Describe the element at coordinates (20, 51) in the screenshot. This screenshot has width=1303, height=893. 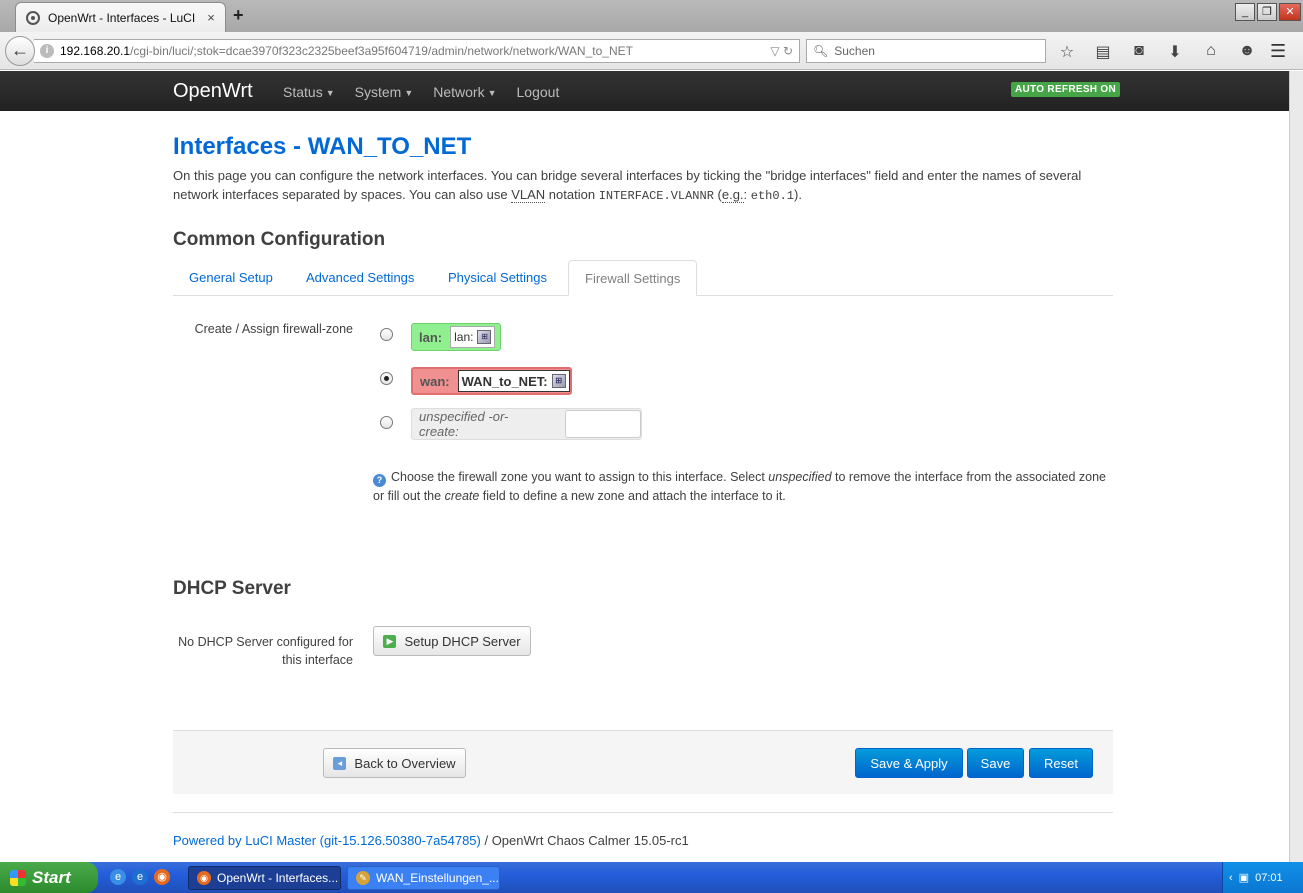
I see `back-arrow-icon: ←` at that location.